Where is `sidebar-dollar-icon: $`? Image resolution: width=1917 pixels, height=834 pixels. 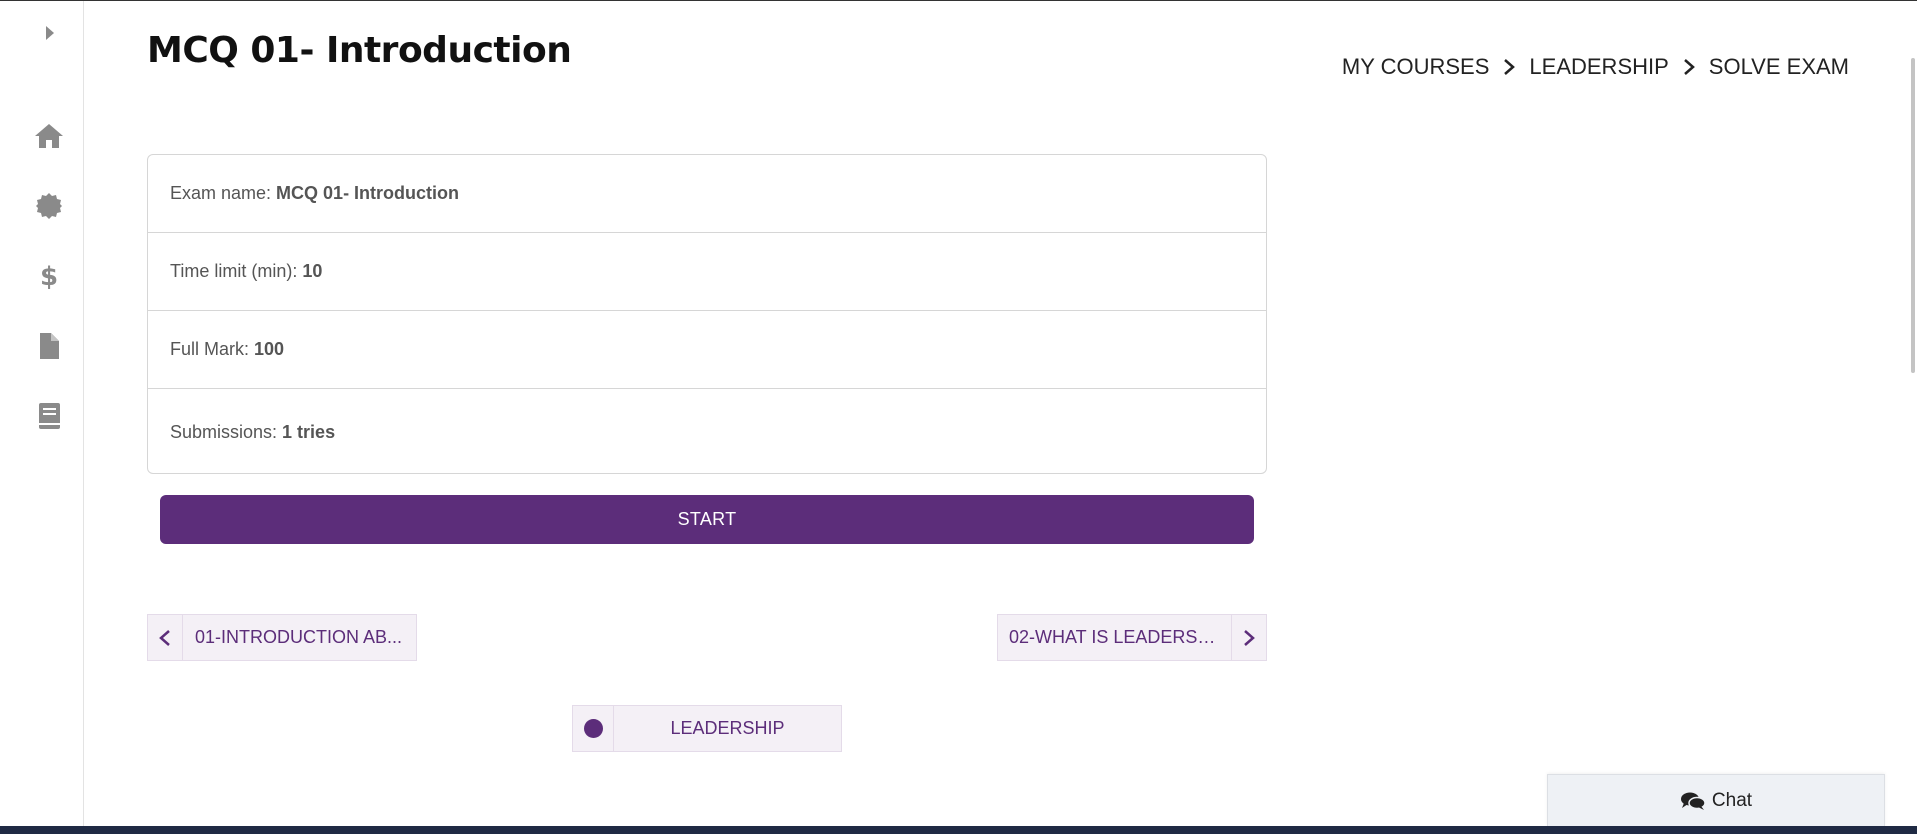
sidebar-dollar-icon: $ is located at coordinates (49, 276).